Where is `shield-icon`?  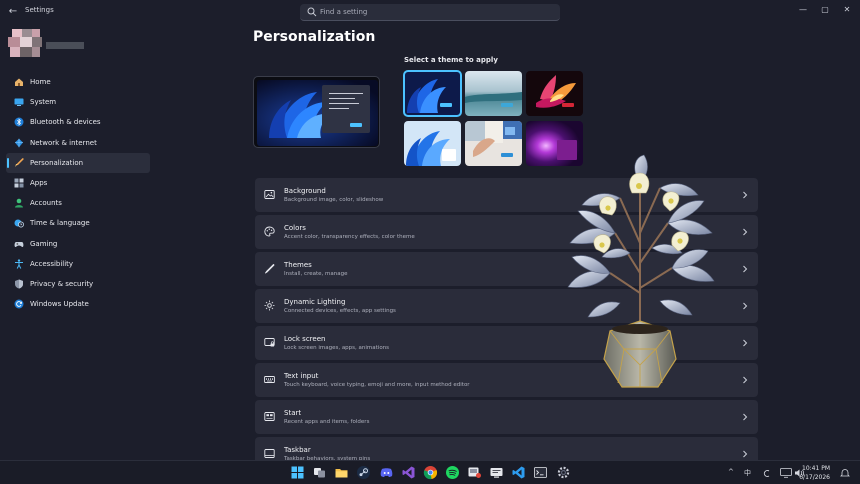 shield-icon is located at coordinates (19, 284).